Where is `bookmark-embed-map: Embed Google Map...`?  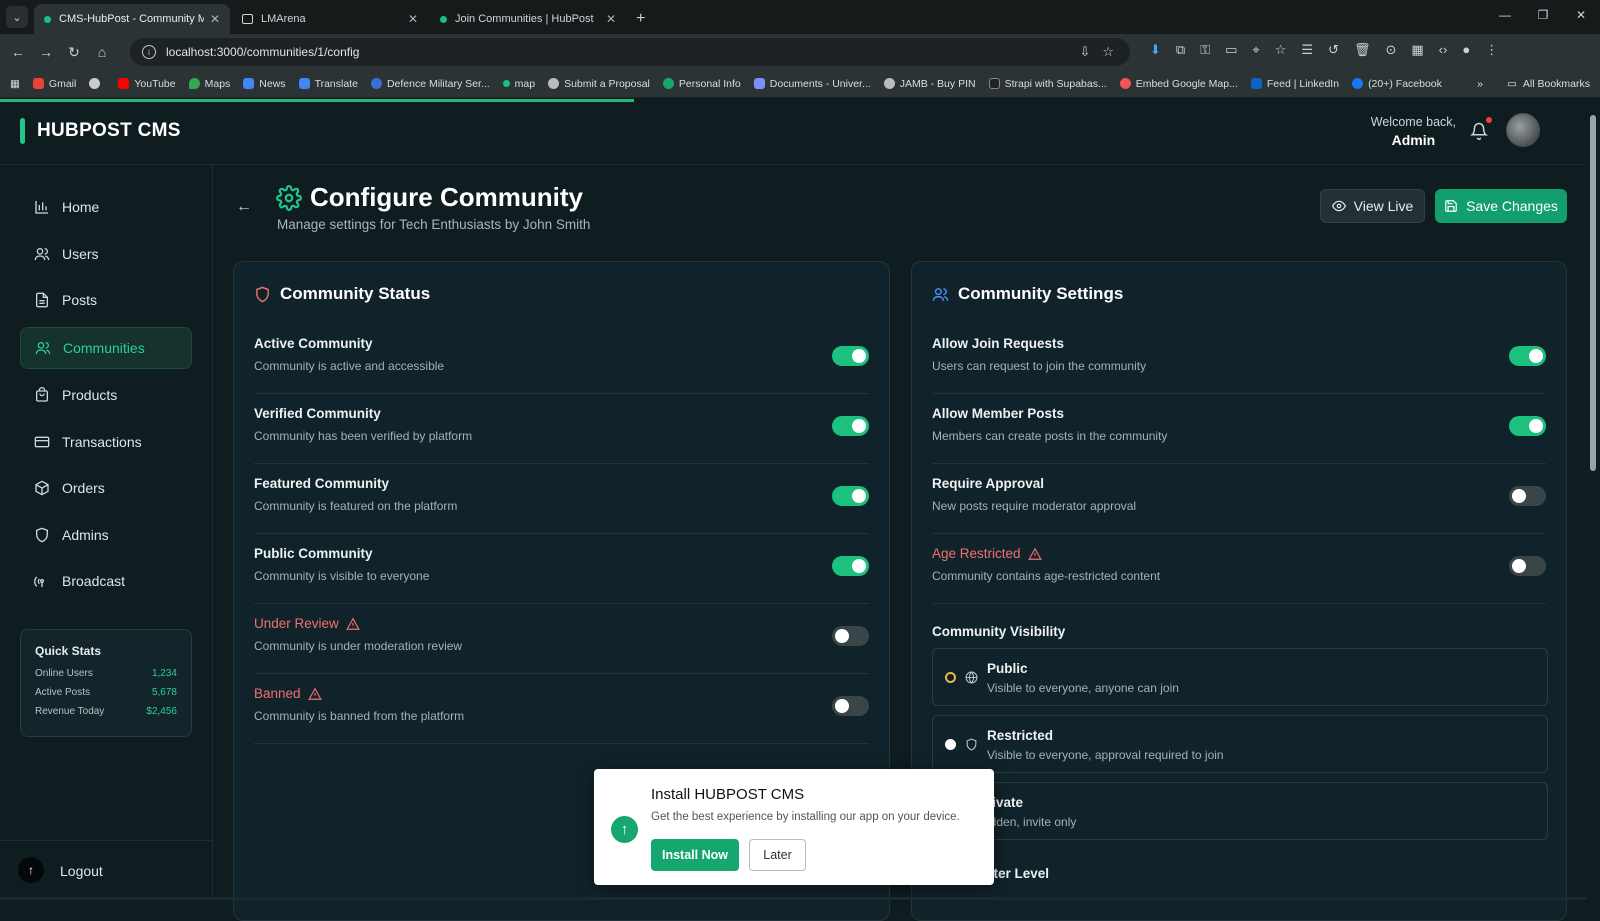
bookmark-embed-map: Embed Google Map... is located at coordinates (1178, 84).